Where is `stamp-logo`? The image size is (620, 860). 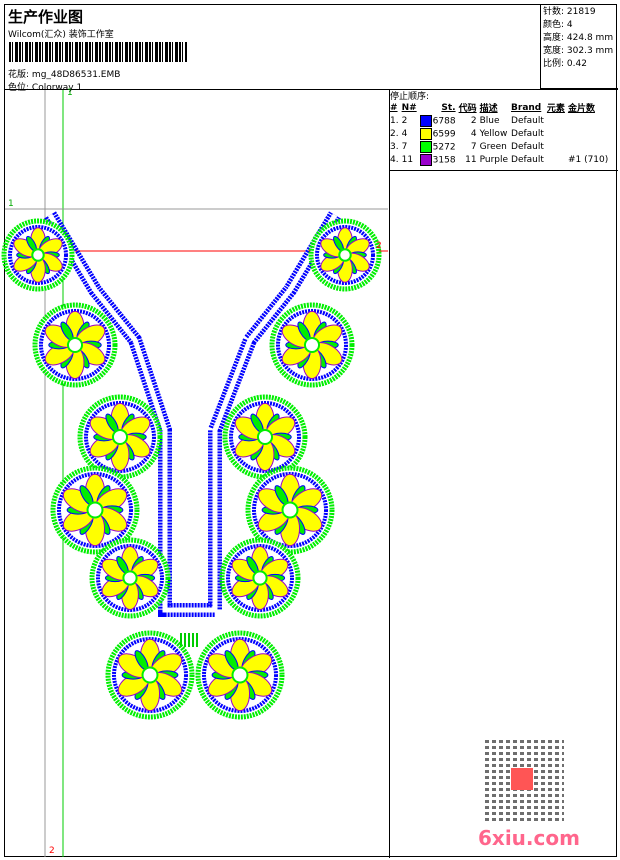
stamp-logo is located at coordinates (522, 779).